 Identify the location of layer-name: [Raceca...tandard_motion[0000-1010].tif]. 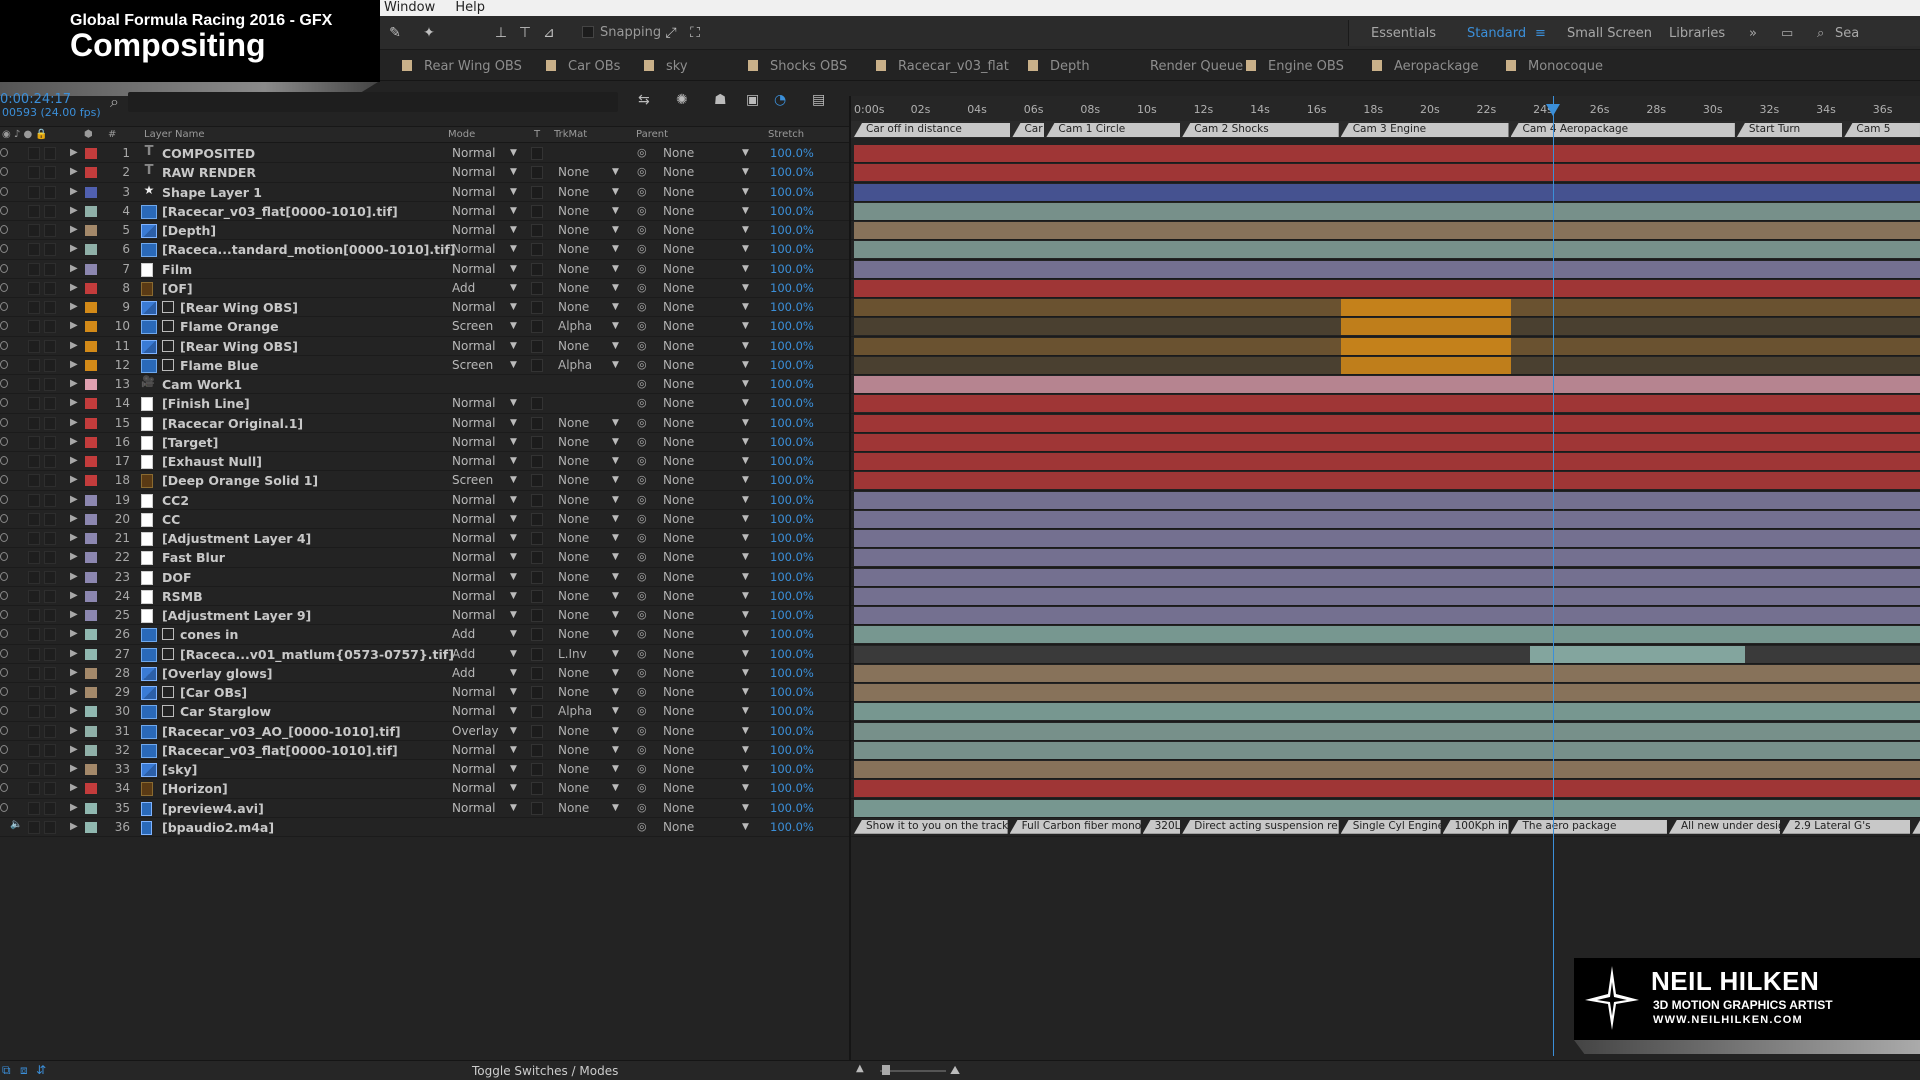
(309, 249).